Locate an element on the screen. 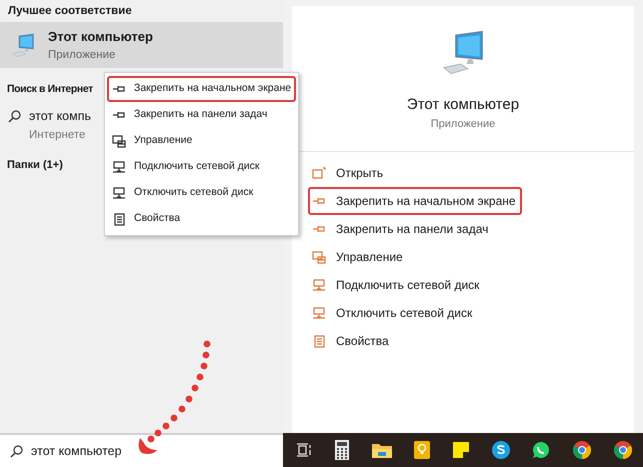  action-label: Управление is located at coordinates (369, 257).